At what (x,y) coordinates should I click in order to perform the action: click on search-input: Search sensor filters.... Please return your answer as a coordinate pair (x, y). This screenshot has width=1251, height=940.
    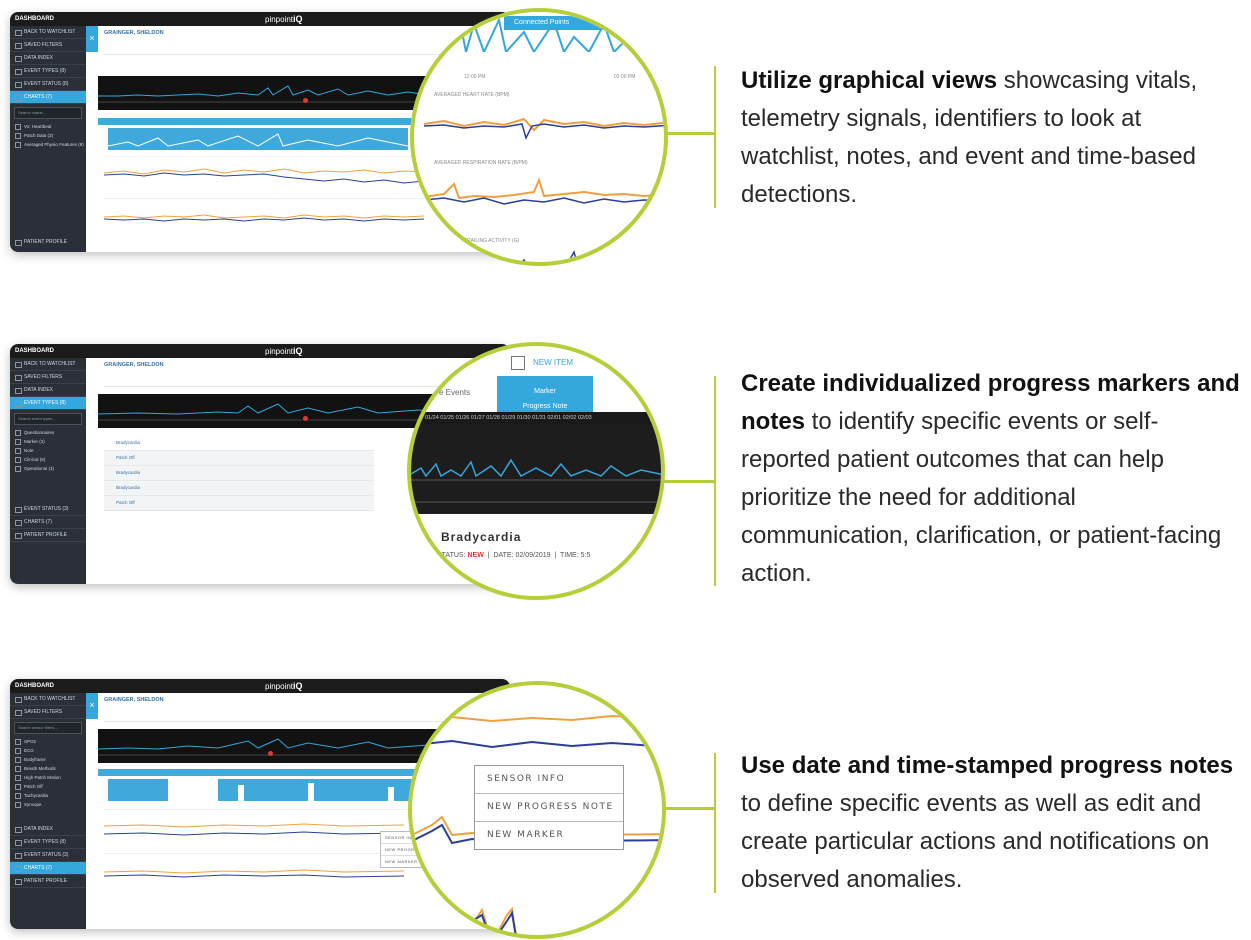
    Looking at the image, I should click on (48, 728).